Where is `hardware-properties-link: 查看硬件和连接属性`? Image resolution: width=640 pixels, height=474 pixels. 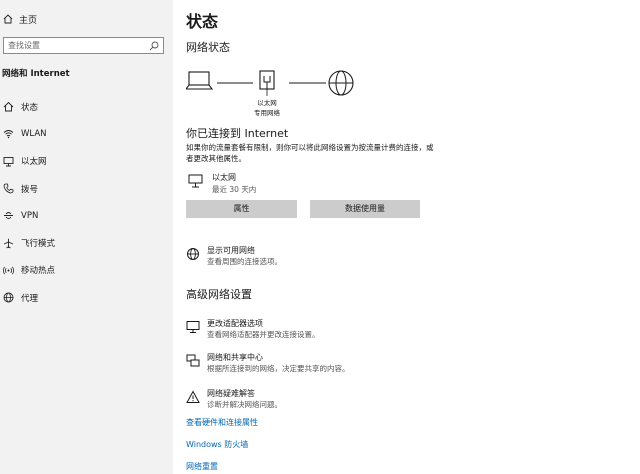
hardware-properties-link: 查看硬件和连接属性 is located at coordinates (222, 422).